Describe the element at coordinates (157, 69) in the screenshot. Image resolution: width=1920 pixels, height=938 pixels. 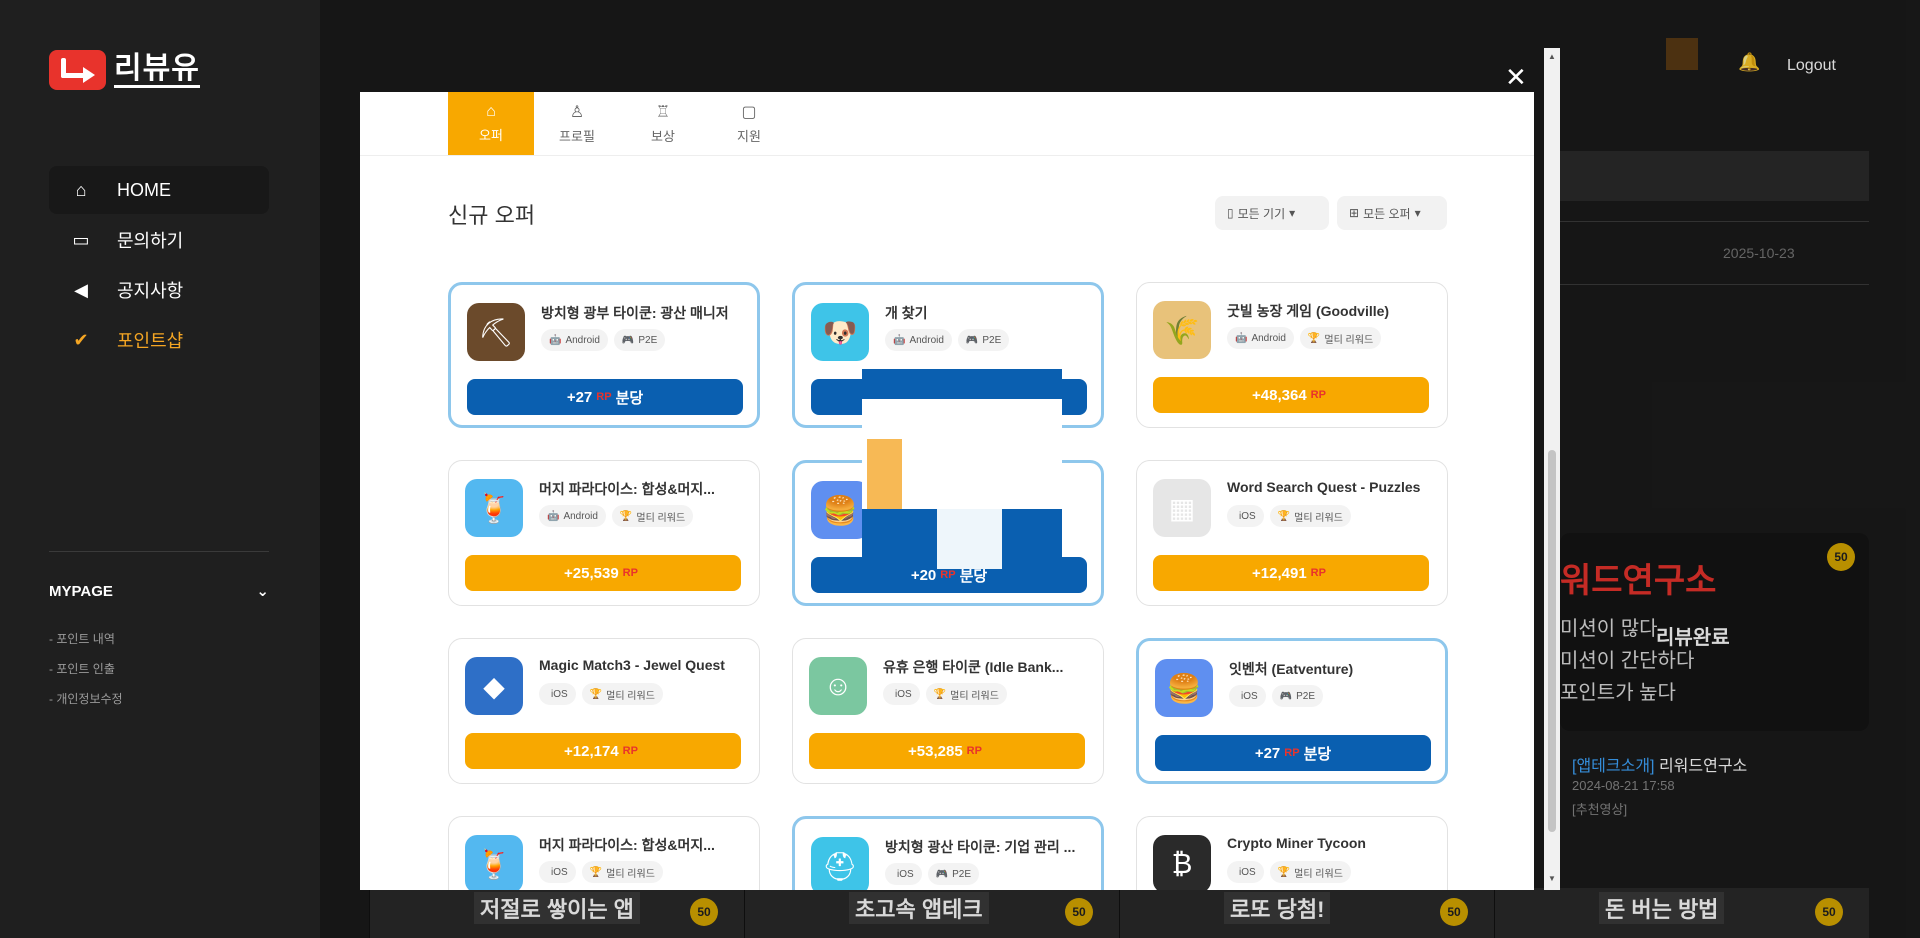
I see `logo-text: 리뷰유` at that location.